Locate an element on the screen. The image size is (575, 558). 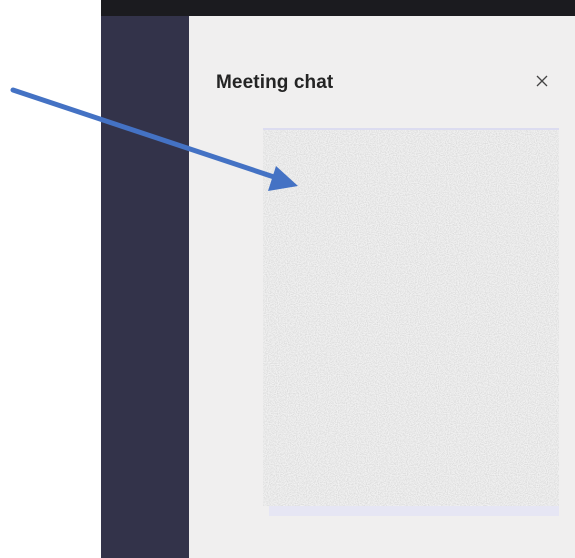
close-icon is located at coordinates (542, 81).